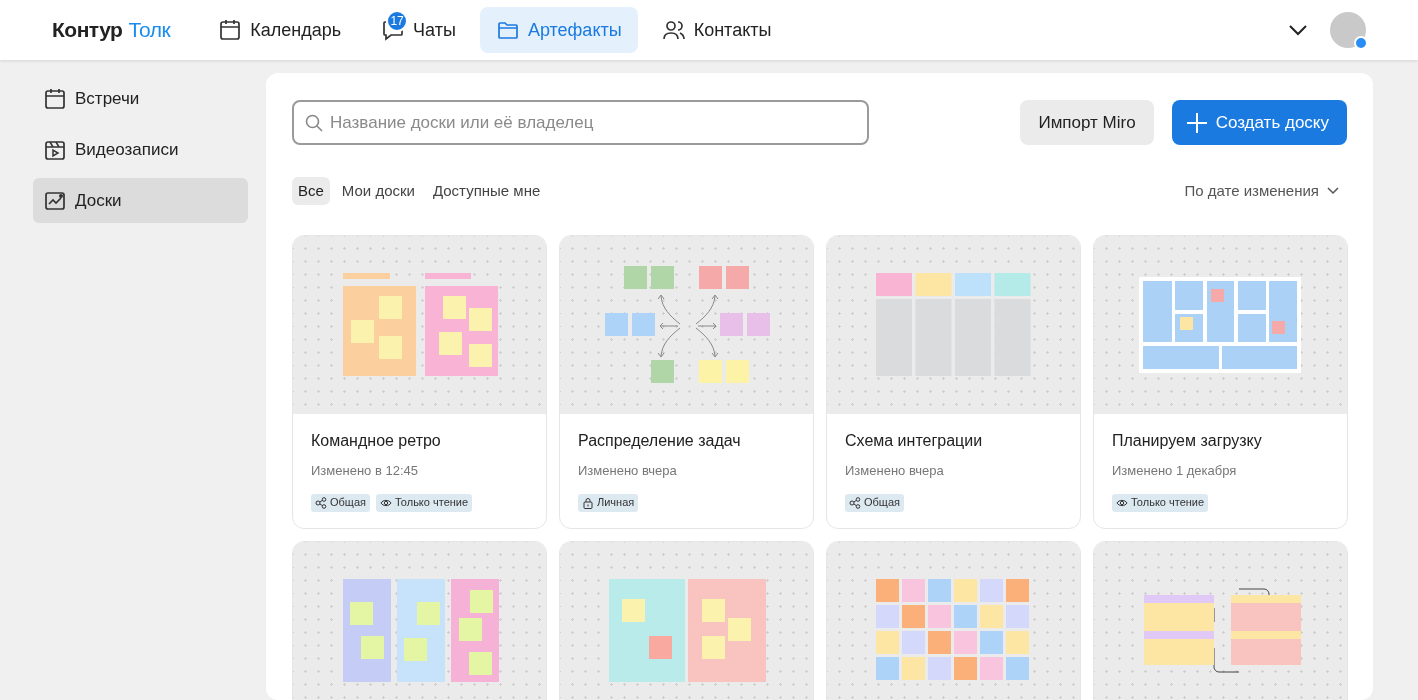 This screenshot has width=1418, height=700. Describe the element at coordinates (608, 502) in the screenshot. I see `access-tag: Личная` at that location.